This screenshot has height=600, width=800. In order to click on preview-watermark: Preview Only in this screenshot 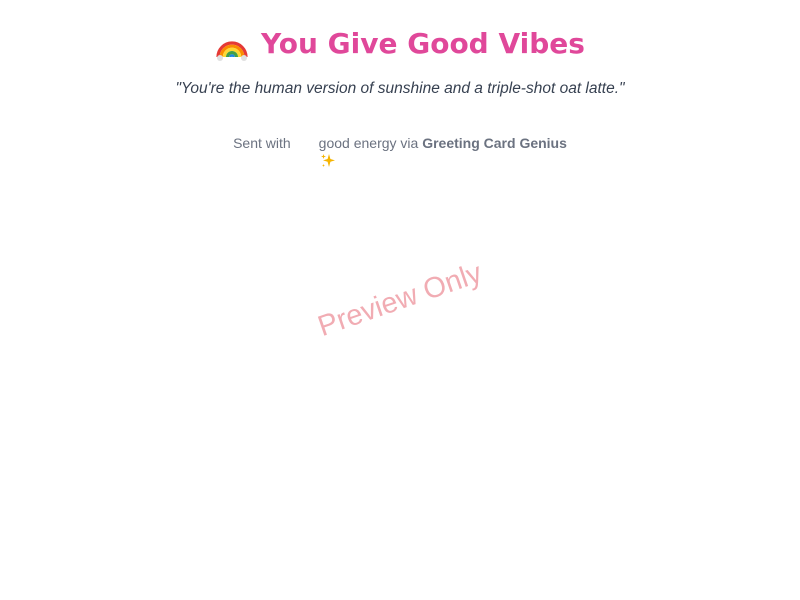, I will do `click(400, 300)`.